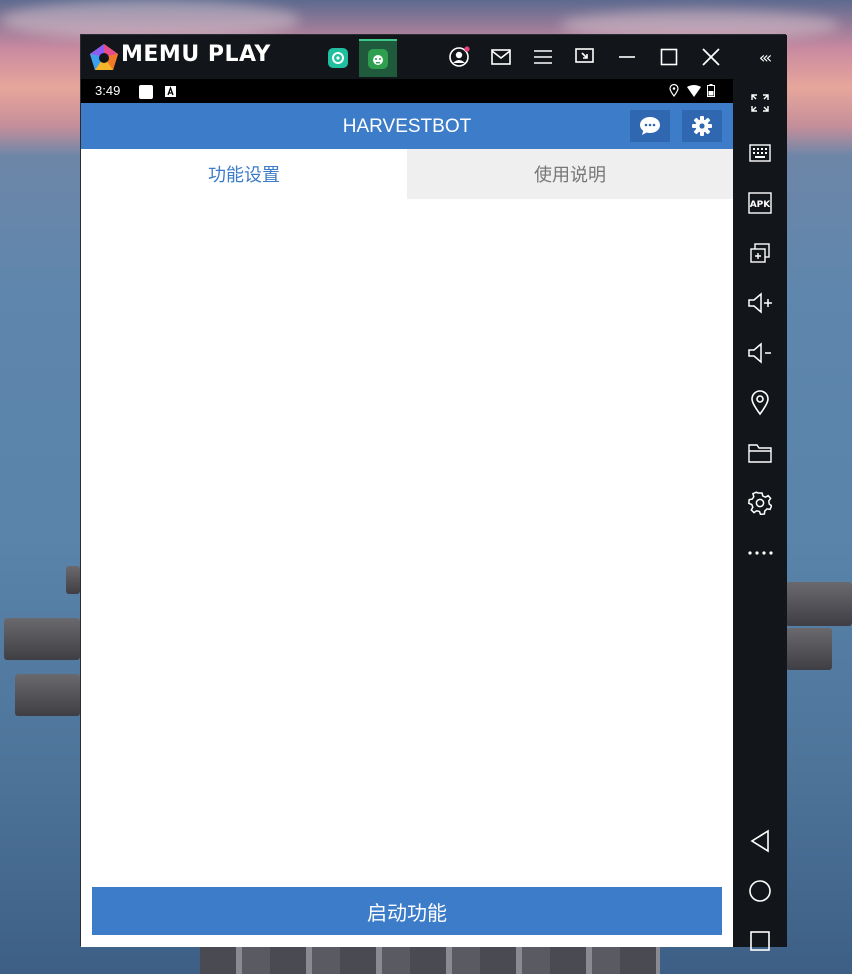 This screenshot has height=974, width=852. I want to click on launcher-app-icon, so click(338, 58).